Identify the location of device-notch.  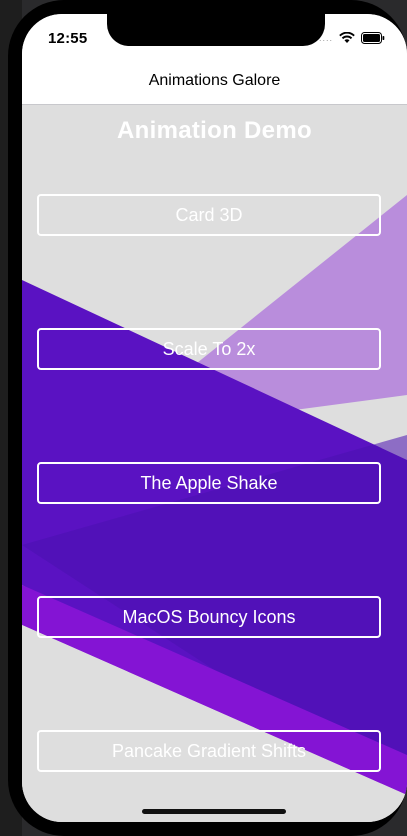
(216, 30).